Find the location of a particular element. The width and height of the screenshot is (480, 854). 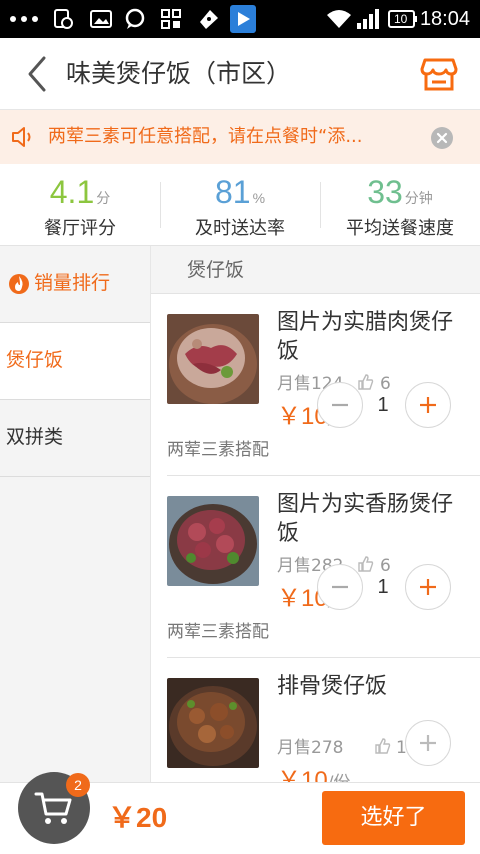

store-icon is located at coordinates (439, 74).